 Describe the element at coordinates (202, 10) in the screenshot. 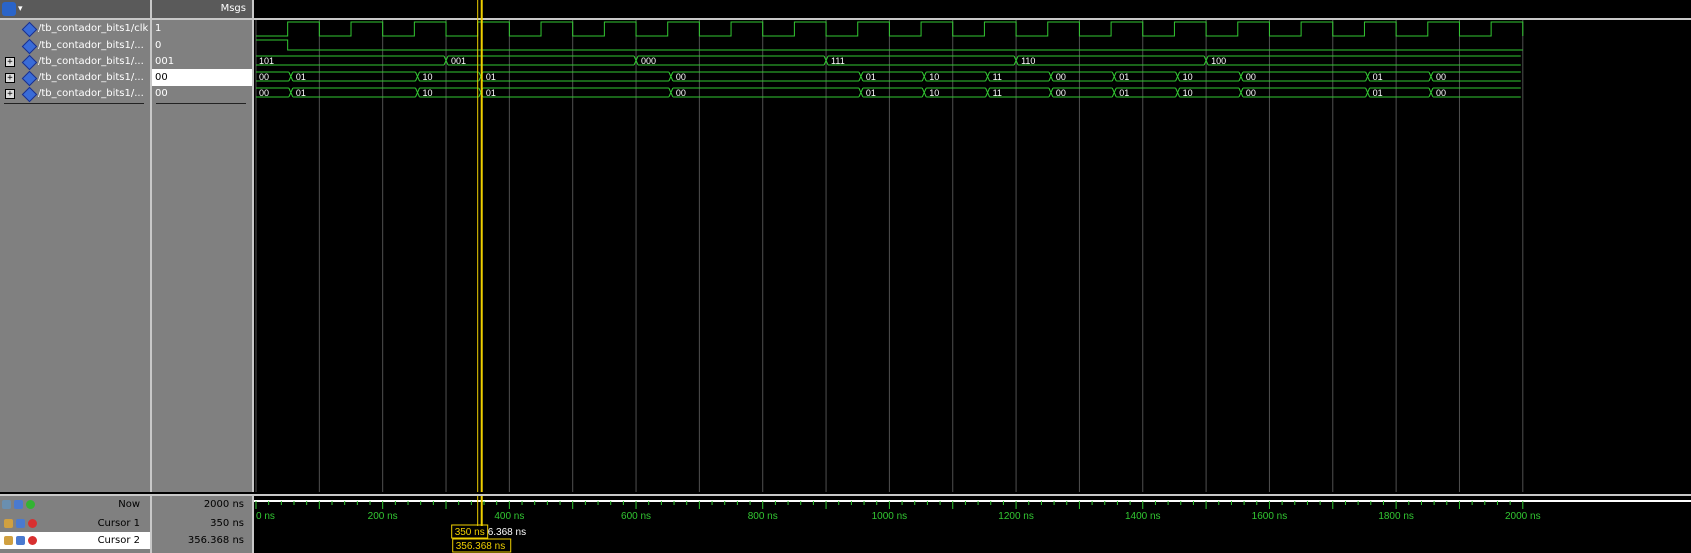

I see `values-header: Msgs` at that location.